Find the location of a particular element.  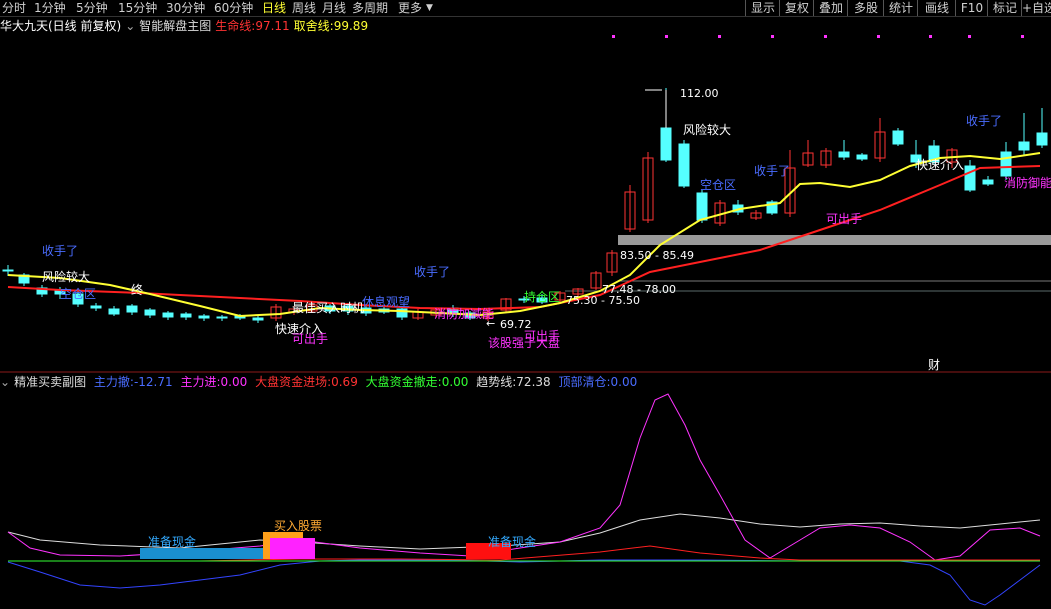

cash-ready-bar is located at coordinates (204, 553).